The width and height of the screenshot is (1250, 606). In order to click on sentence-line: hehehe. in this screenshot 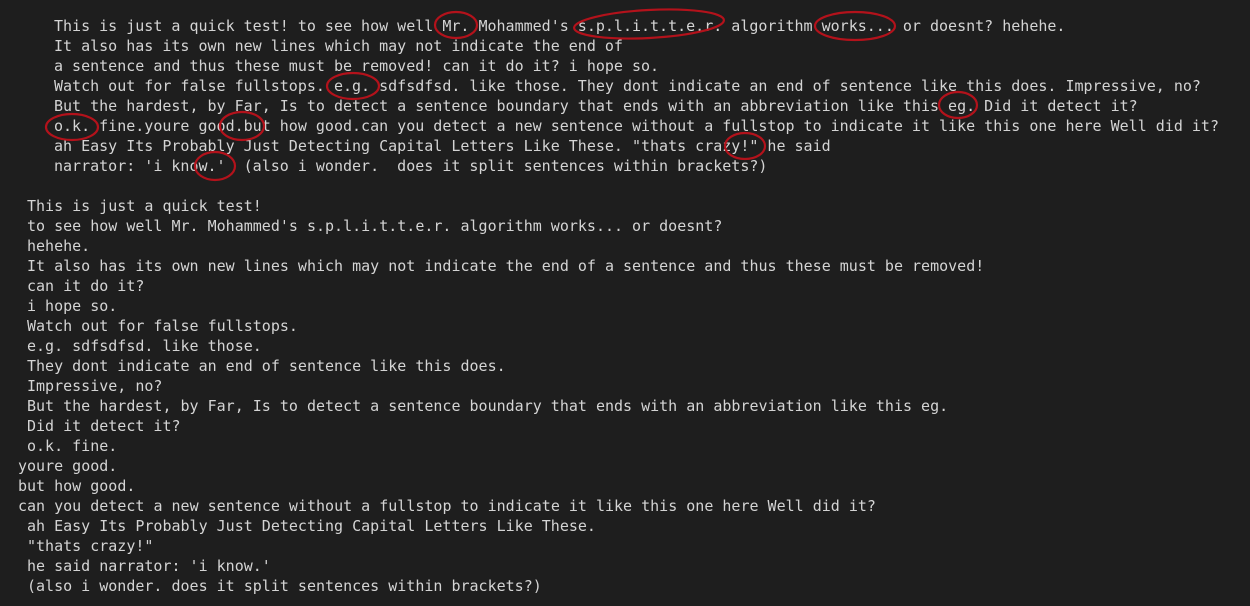, I will do `click(59, 246)`.